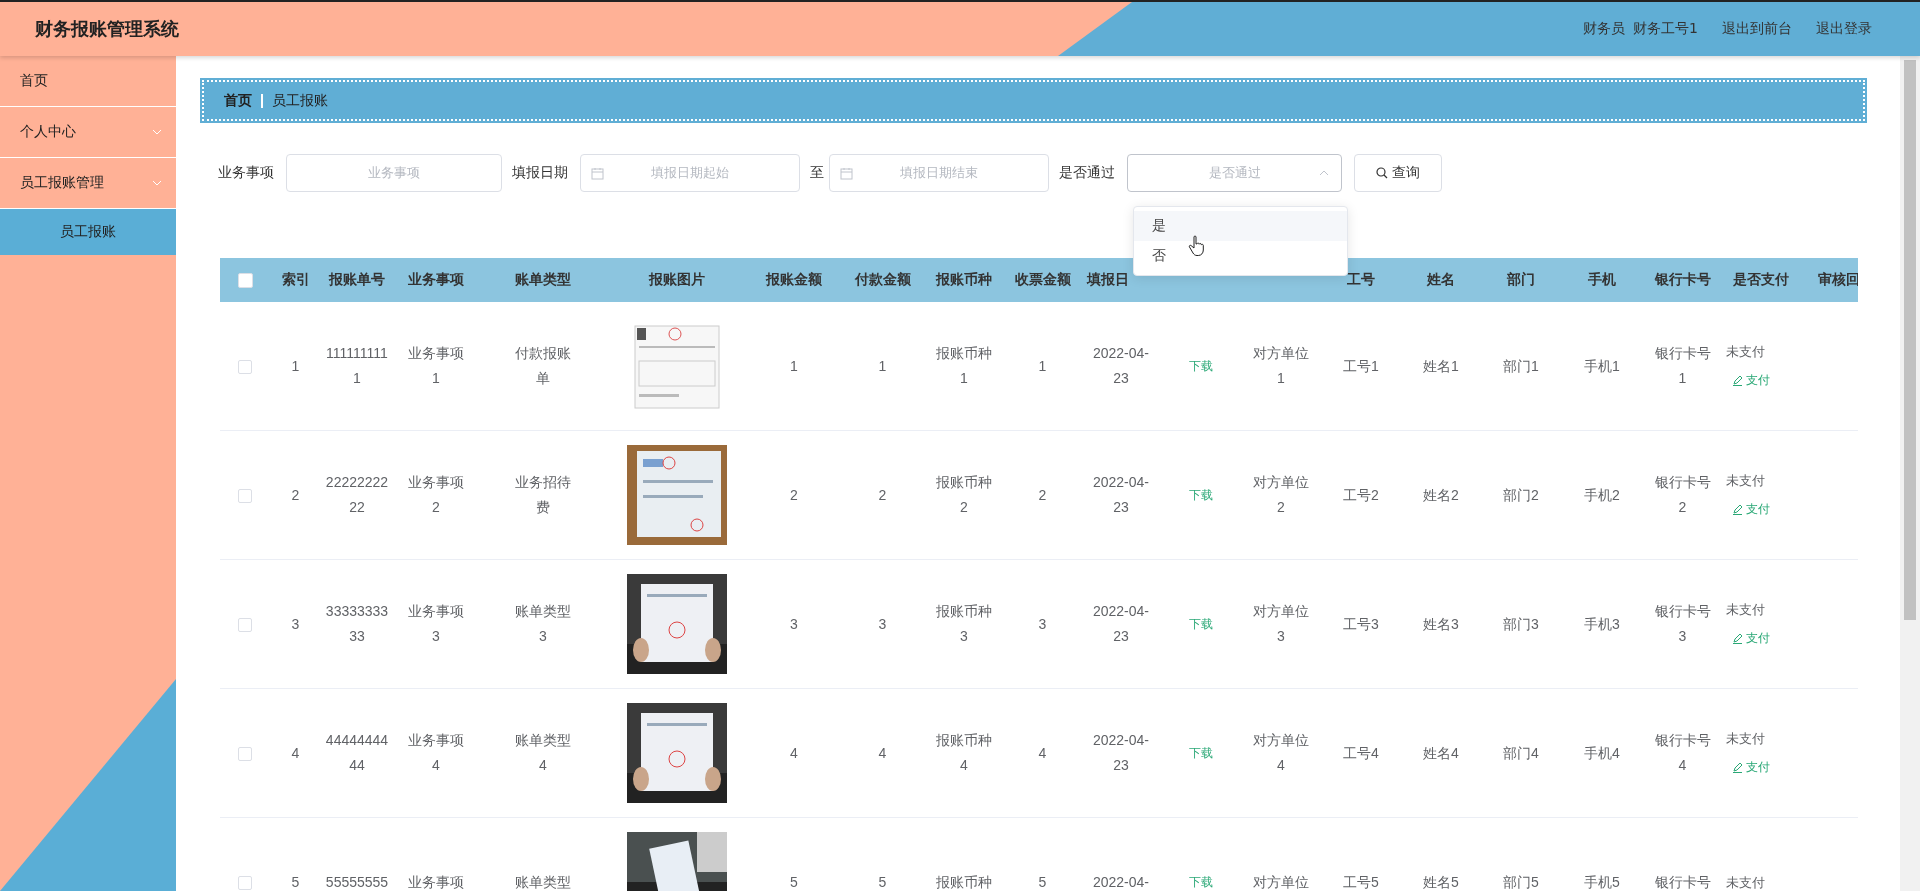 The image size is (1920, 891). Describe the element at coordinates (1682, 366) in the screenshot. I see `bank-card-cell-text: 银行卡号1` at that location.